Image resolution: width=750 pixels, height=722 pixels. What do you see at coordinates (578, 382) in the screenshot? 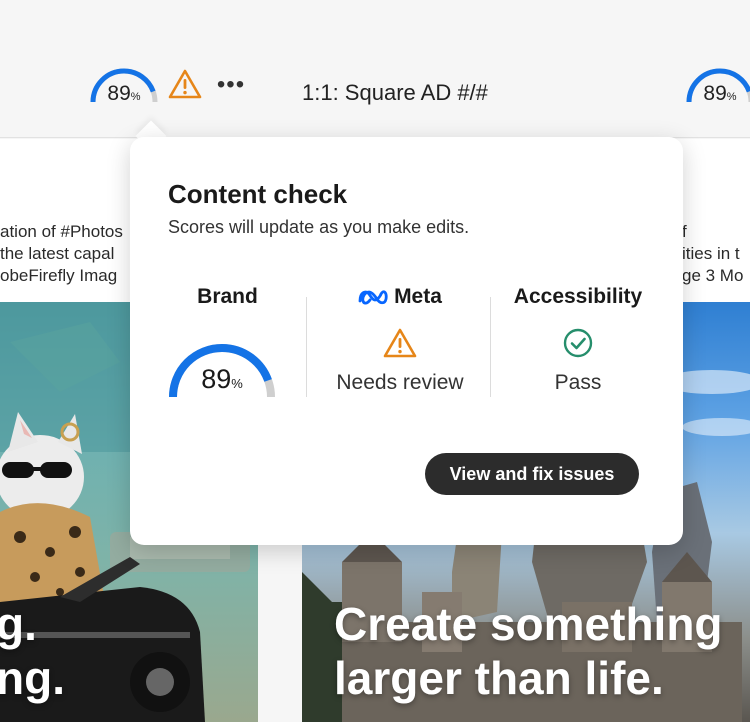
I see `accessibility-status: Pass` at bounding box center [578, 382].